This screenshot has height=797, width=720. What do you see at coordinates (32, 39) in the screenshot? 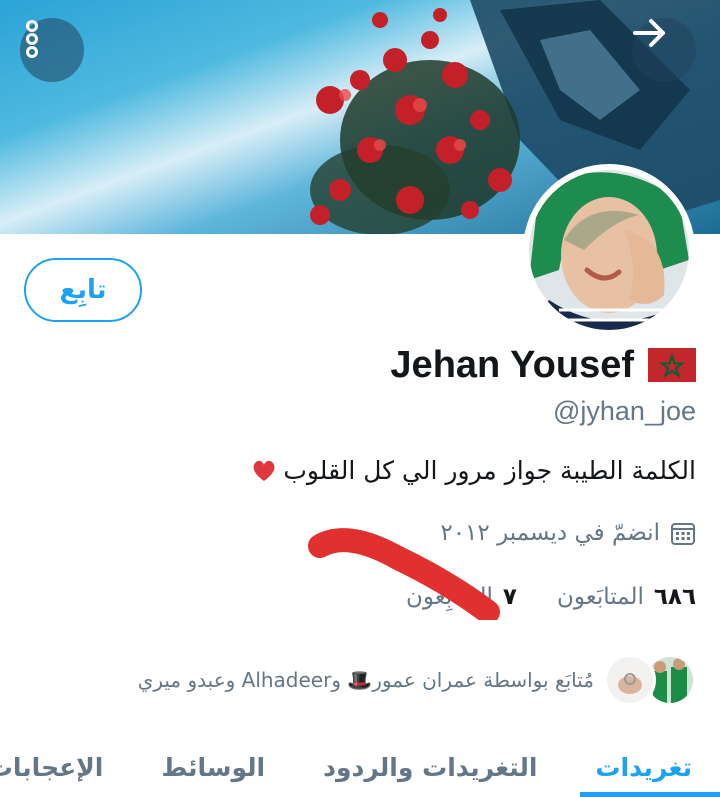
I see `vertical-dots-icon` at bounding box center [32, 39].